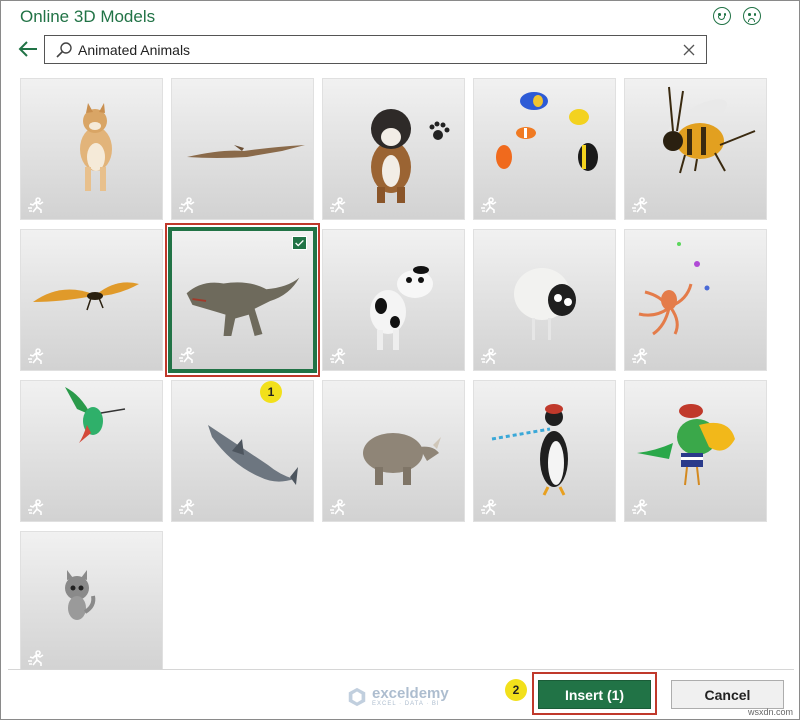 This screenshot has width=800, height=720. Describe the element at coordinates (393, 149) in the screenshot. I see `model-card-boxer-dog` at that location.